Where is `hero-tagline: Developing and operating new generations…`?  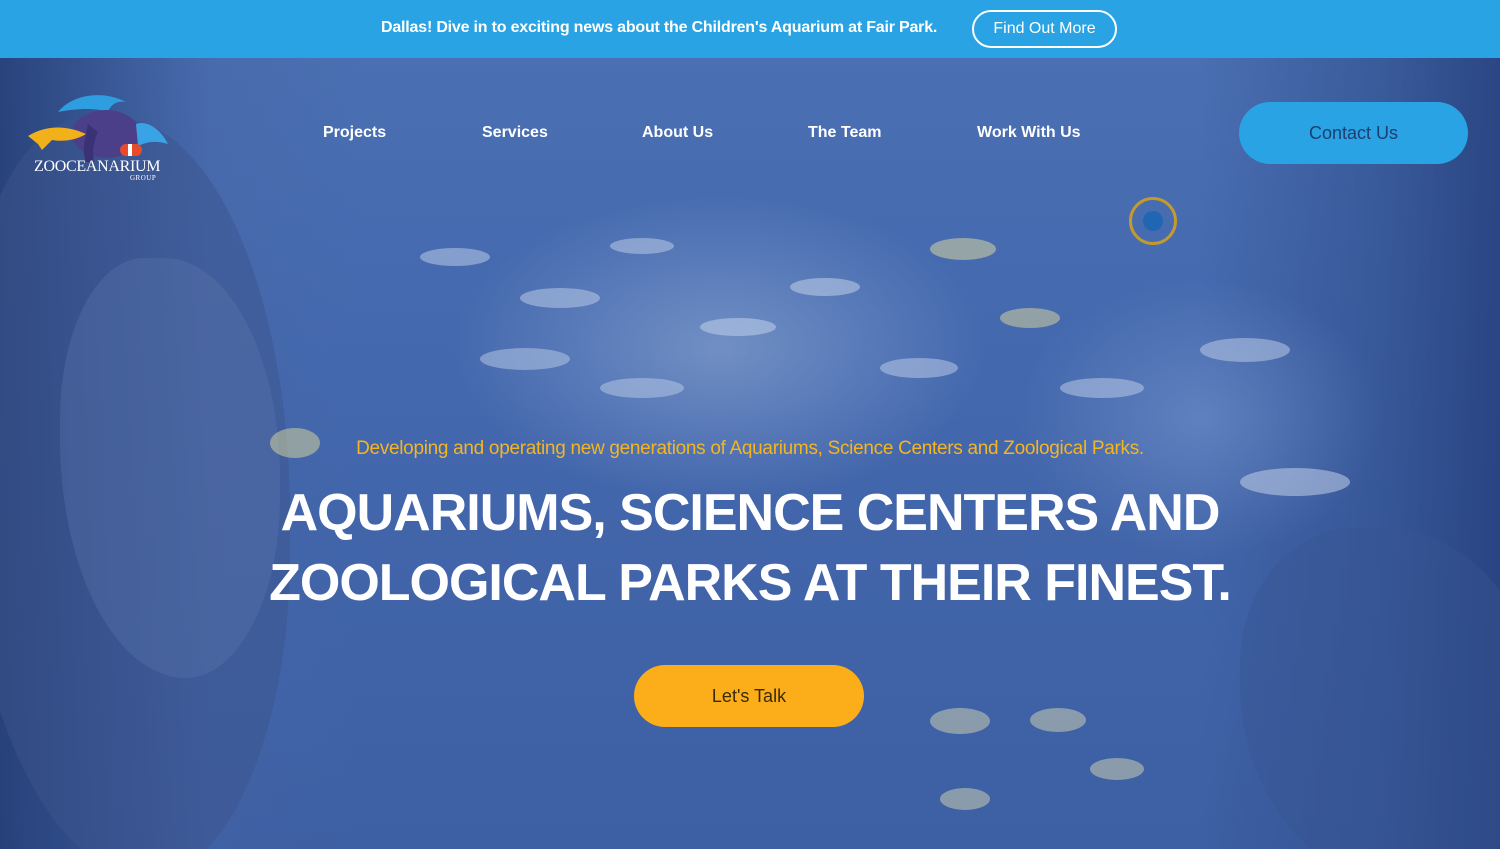 hero-tagline: Developing and operating new generations… is located at coordinates (750, 448).